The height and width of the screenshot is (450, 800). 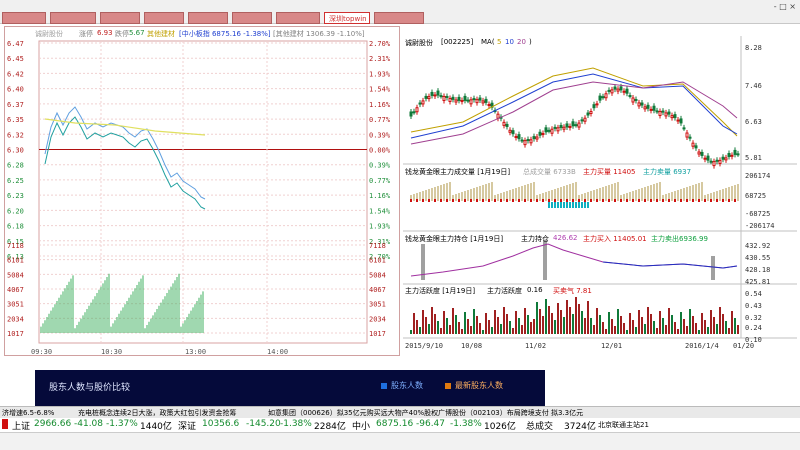 What do you see at coordinates (609, 172) in the screenshot?
I see `panel2-buy: 主力买量 11405` at bounding box center [609, 172].